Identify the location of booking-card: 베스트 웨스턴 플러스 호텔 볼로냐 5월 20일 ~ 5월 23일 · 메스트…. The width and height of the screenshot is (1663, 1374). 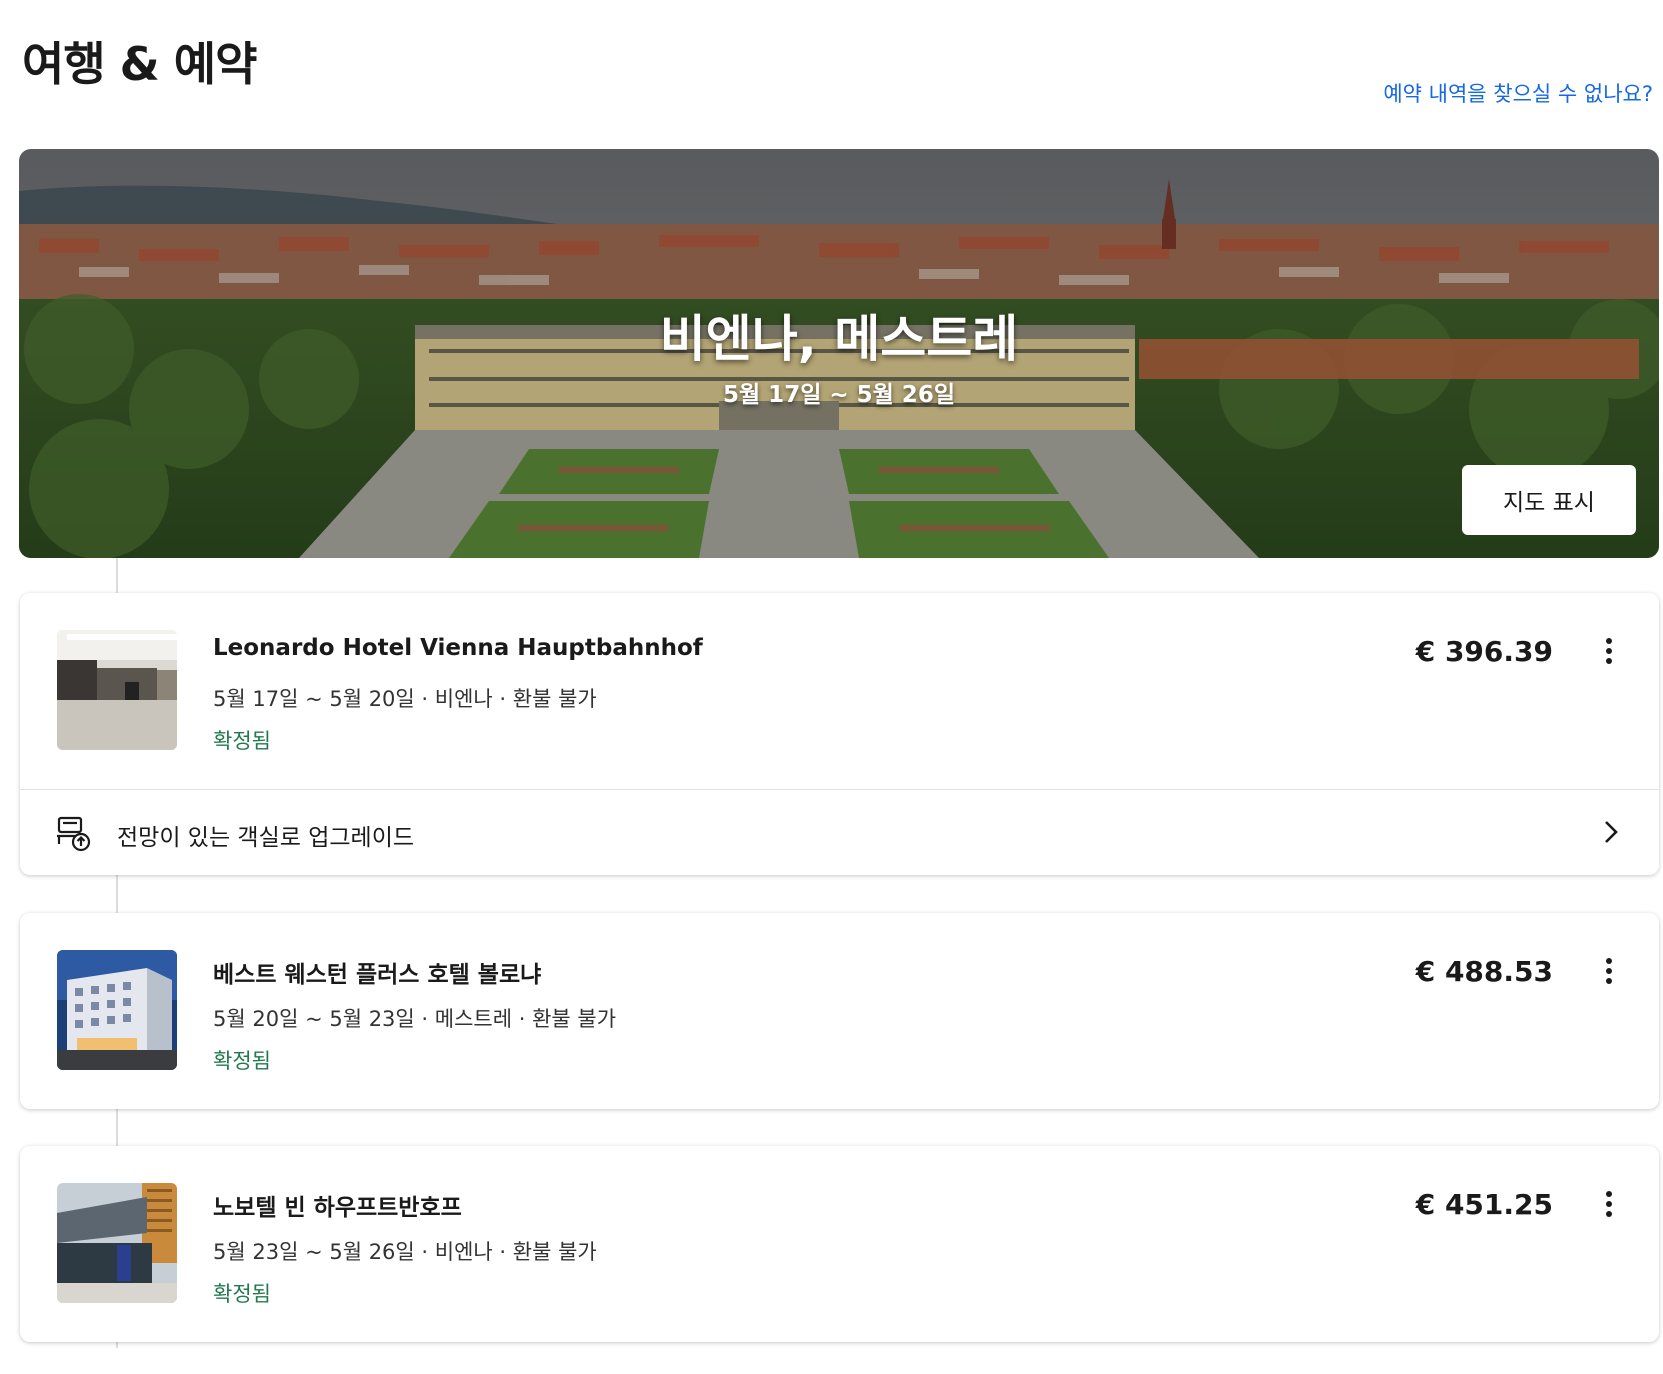
(839, 1011).